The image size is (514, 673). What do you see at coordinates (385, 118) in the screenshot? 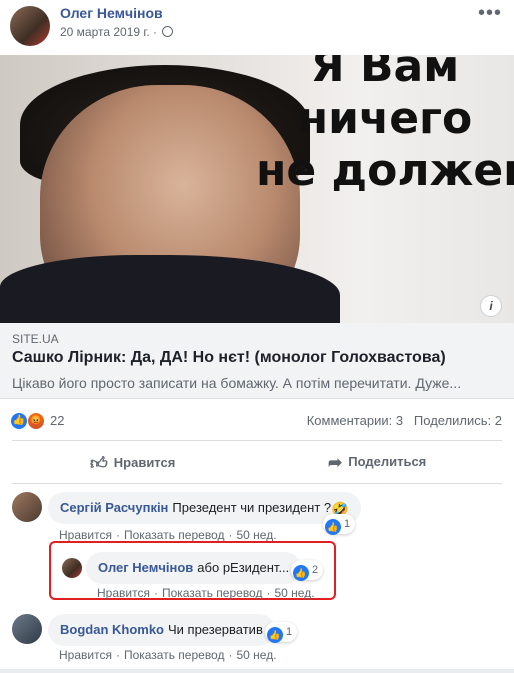
I see `overlay-line: ничего` at bounding box center [385, 118].